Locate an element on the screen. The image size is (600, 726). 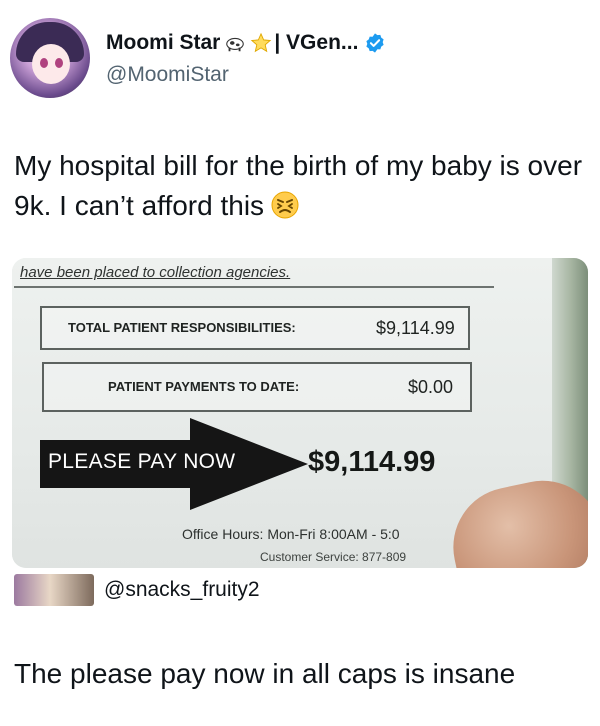
avatar-eye-left is located at coordinates (44, 63).